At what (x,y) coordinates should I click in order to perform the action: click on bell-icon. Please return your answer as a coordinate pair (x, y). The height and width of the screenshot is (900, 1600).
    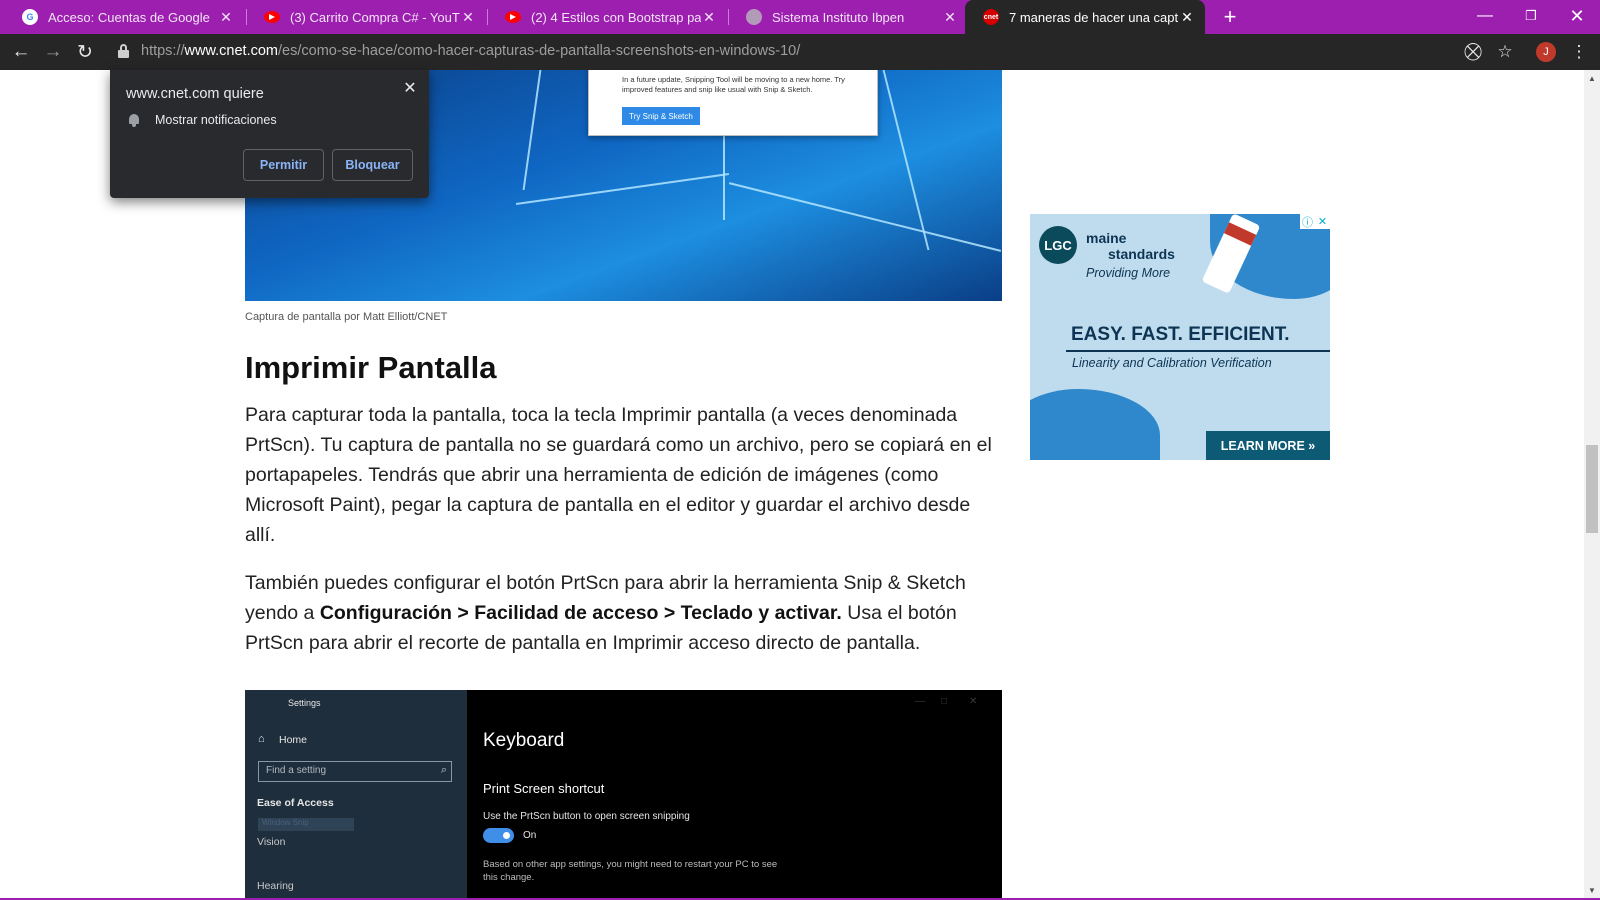
    Looking at the image, I should click on (134, 120).